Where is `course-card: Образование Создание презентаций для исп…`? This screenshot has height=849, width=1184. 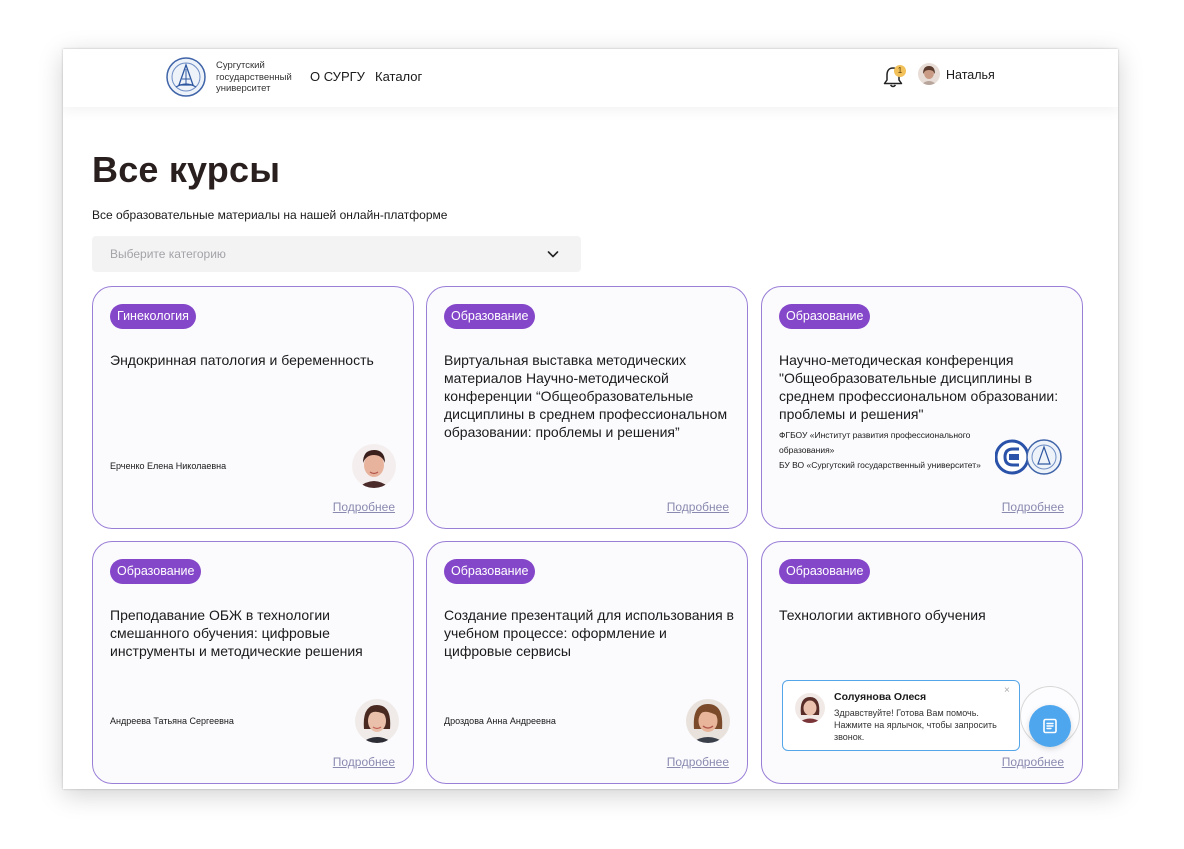
course-card: Образование Создание презентаций для исп… is located at coordinates (587, 662).